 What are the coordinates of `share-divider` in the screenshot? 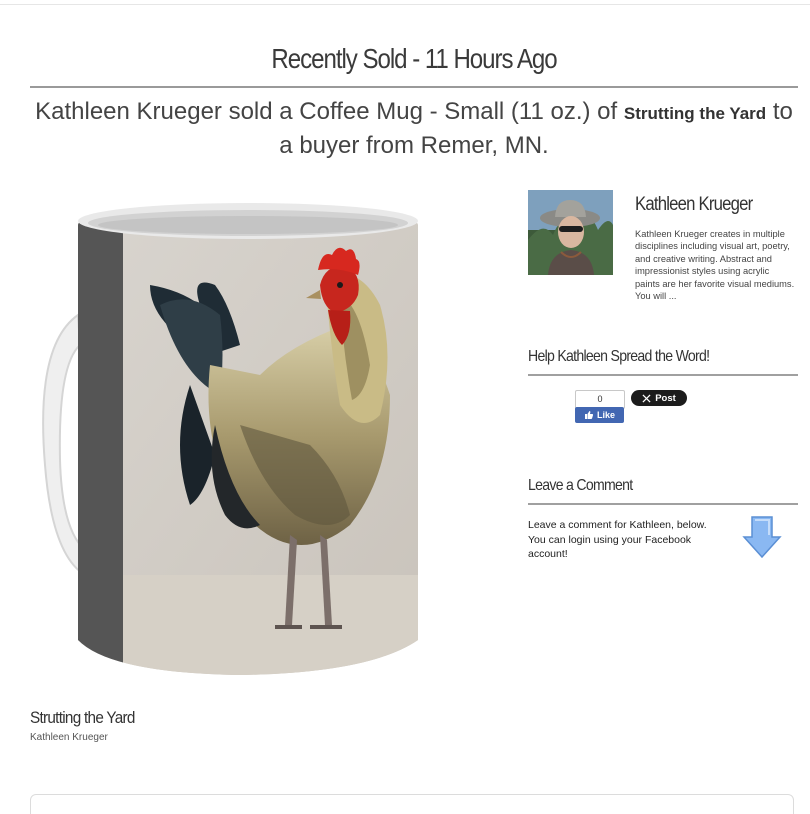 It's located at (663, 375).